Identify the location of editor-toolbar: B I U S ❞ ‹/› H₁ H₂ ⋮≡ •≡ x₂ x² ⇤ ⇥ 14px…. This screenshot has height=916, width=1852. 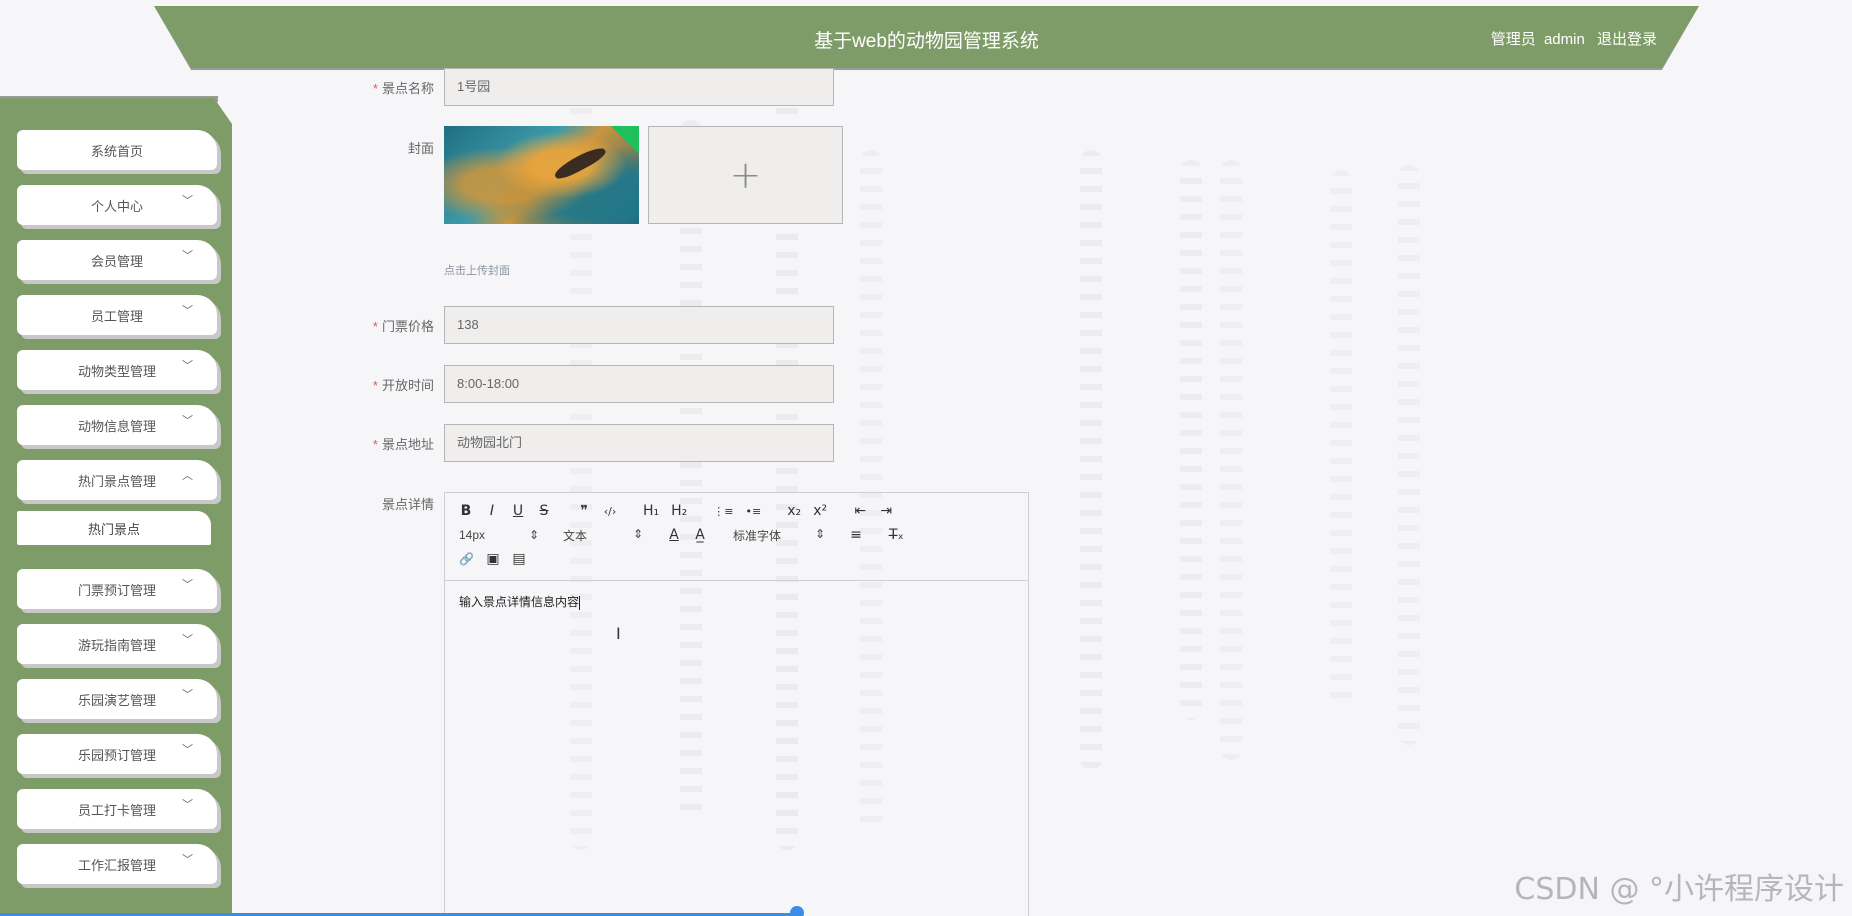
(736, 537).